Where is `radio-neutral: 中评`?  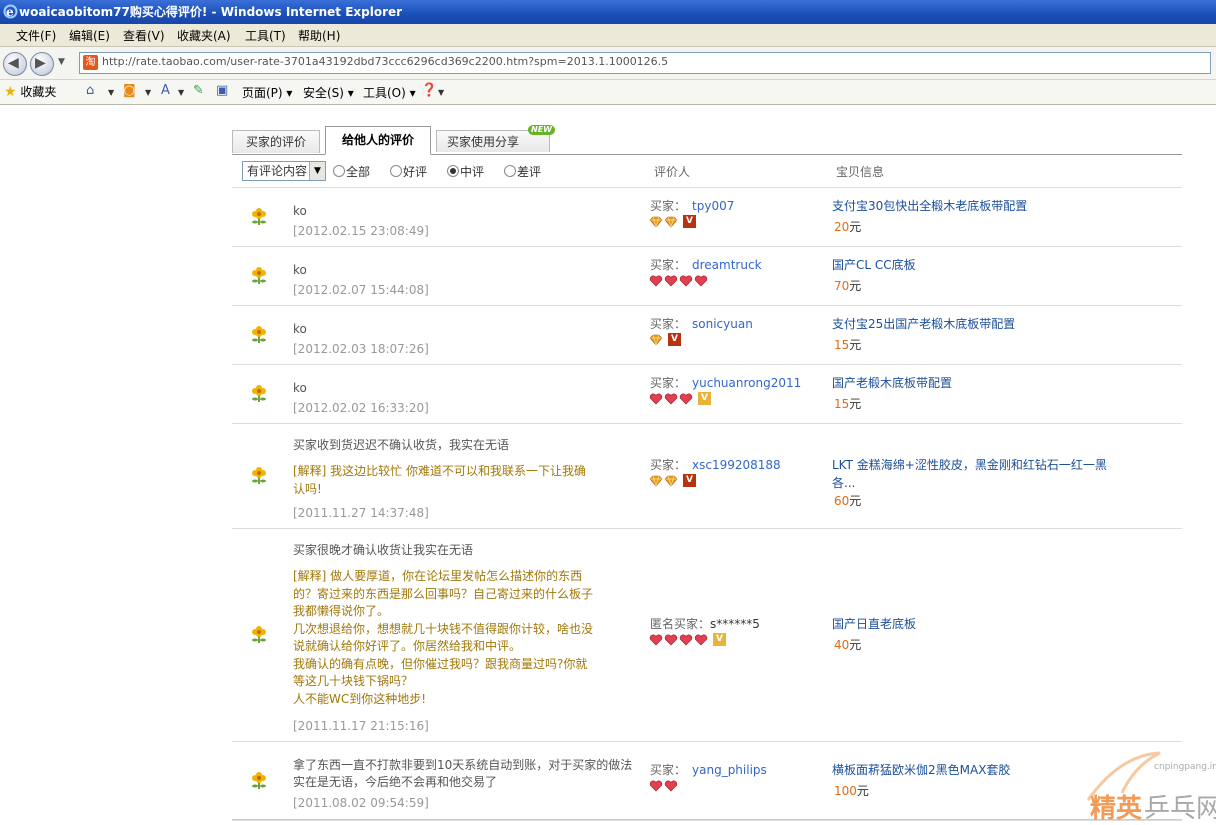
radio-neutral: 中评 is located at coordinates (465, 171).